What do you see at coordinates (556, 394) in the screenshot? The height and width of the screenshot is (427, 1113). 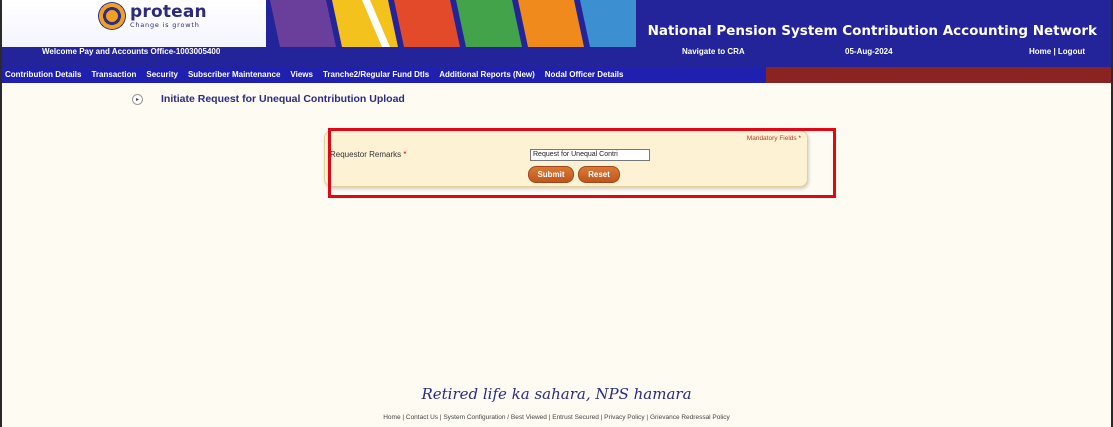 I see `nps-tagline: Retired life ka sahara, NPS hamara` at bounding box center [556, 394].